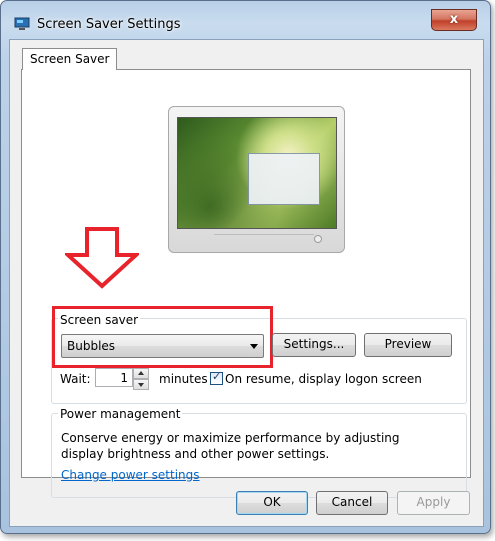 This screenshot has width=495, height=541. Describe the element at coordinates (284, 179) in the screenshot. I see `preview-window-thumbnail` at that location.